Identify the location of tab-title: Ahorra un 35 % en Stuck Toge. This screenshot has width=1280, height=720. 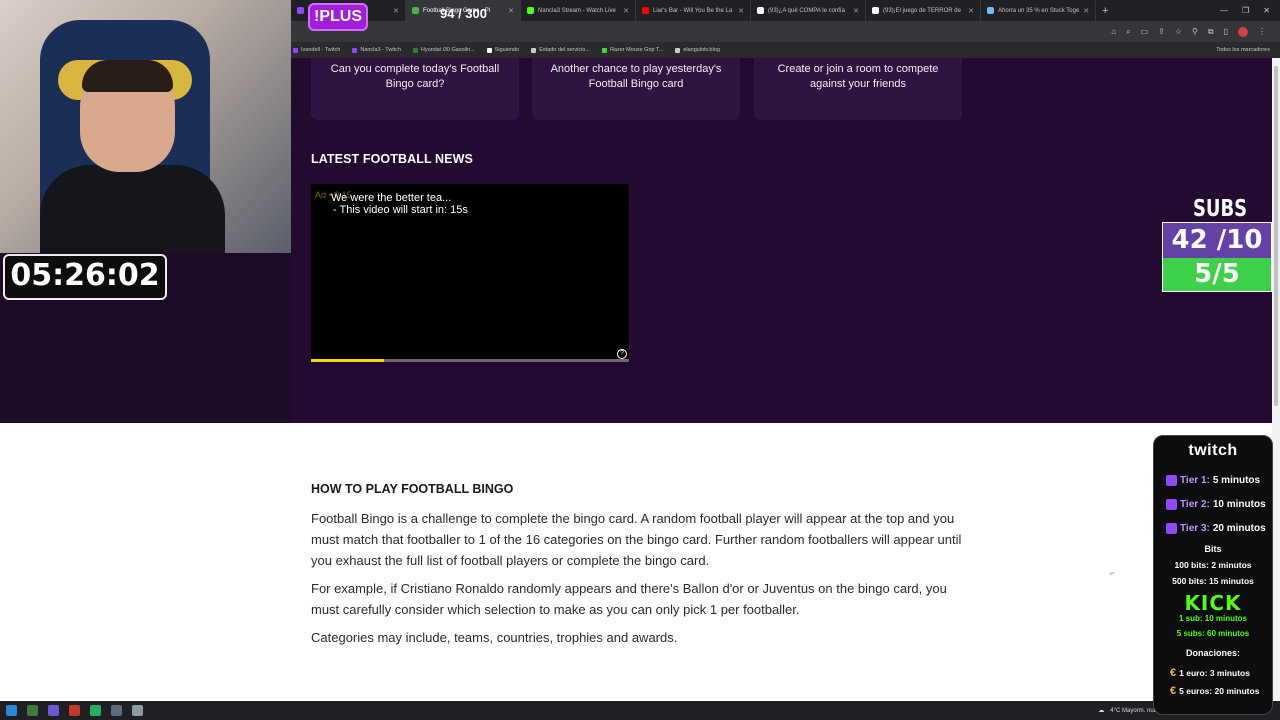
(1039, 10).